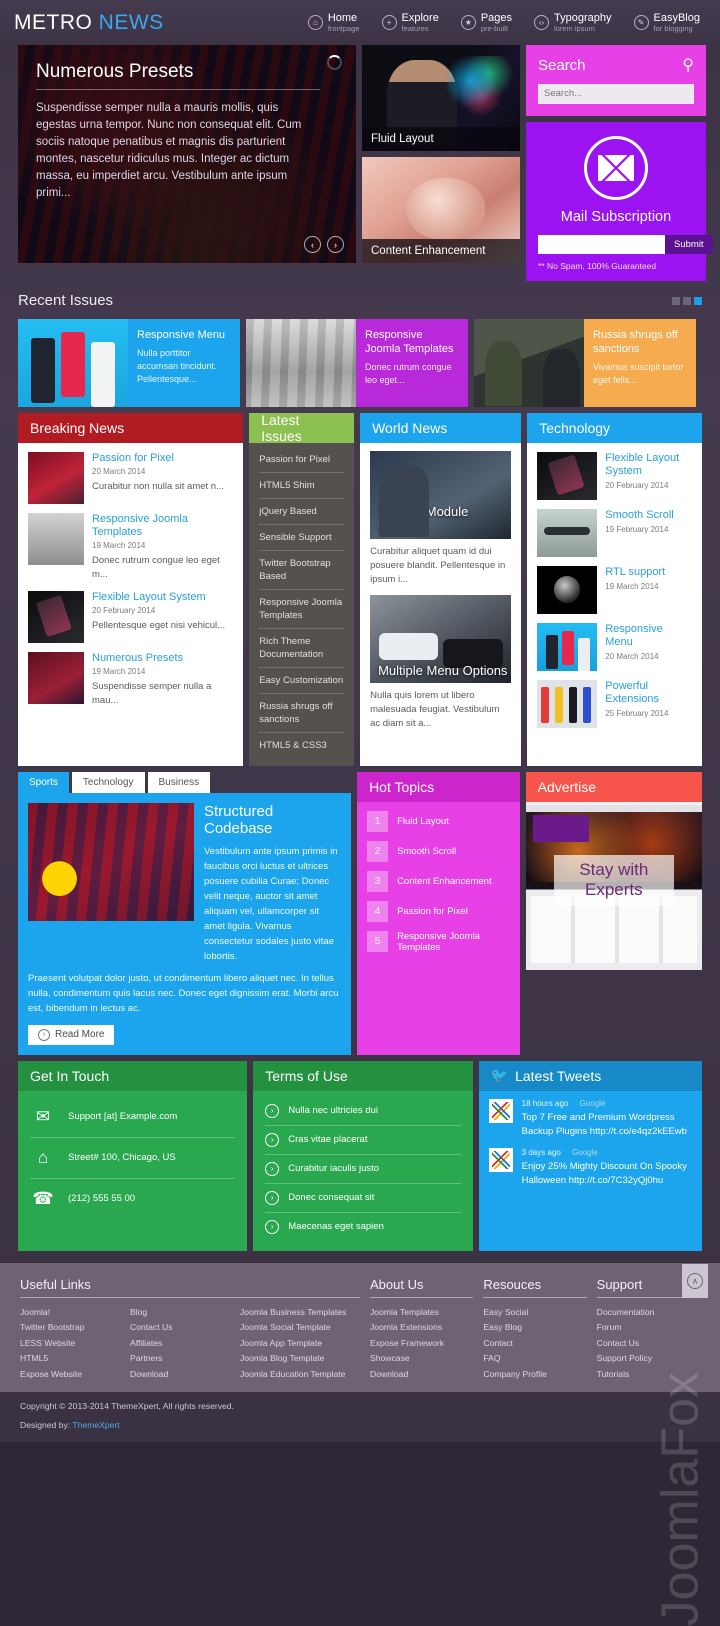 The image size is (720, 1626). What do you see at coordinates (648, 1359) in the screenshot?
I see `footer-link: Support Policy` at bounding box center [648, 1359].